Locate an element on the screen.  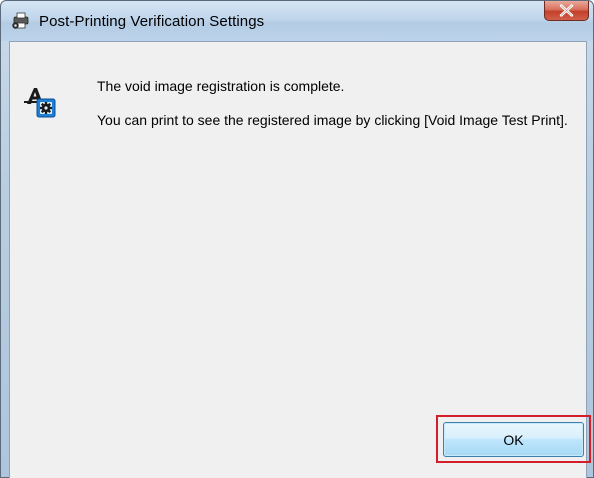
close-button is located at coordinates (566, 11).